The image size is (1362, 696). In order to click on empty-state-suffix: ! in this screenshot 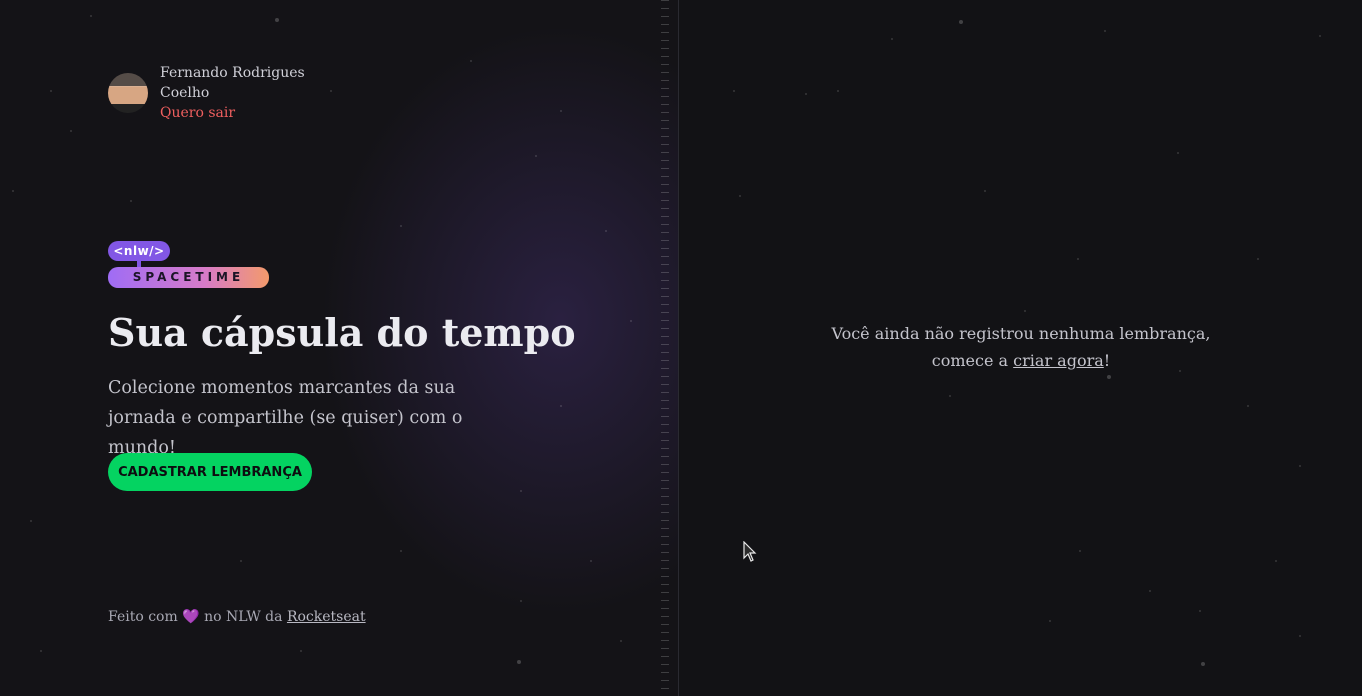, I will do `click(1107, 360)`.